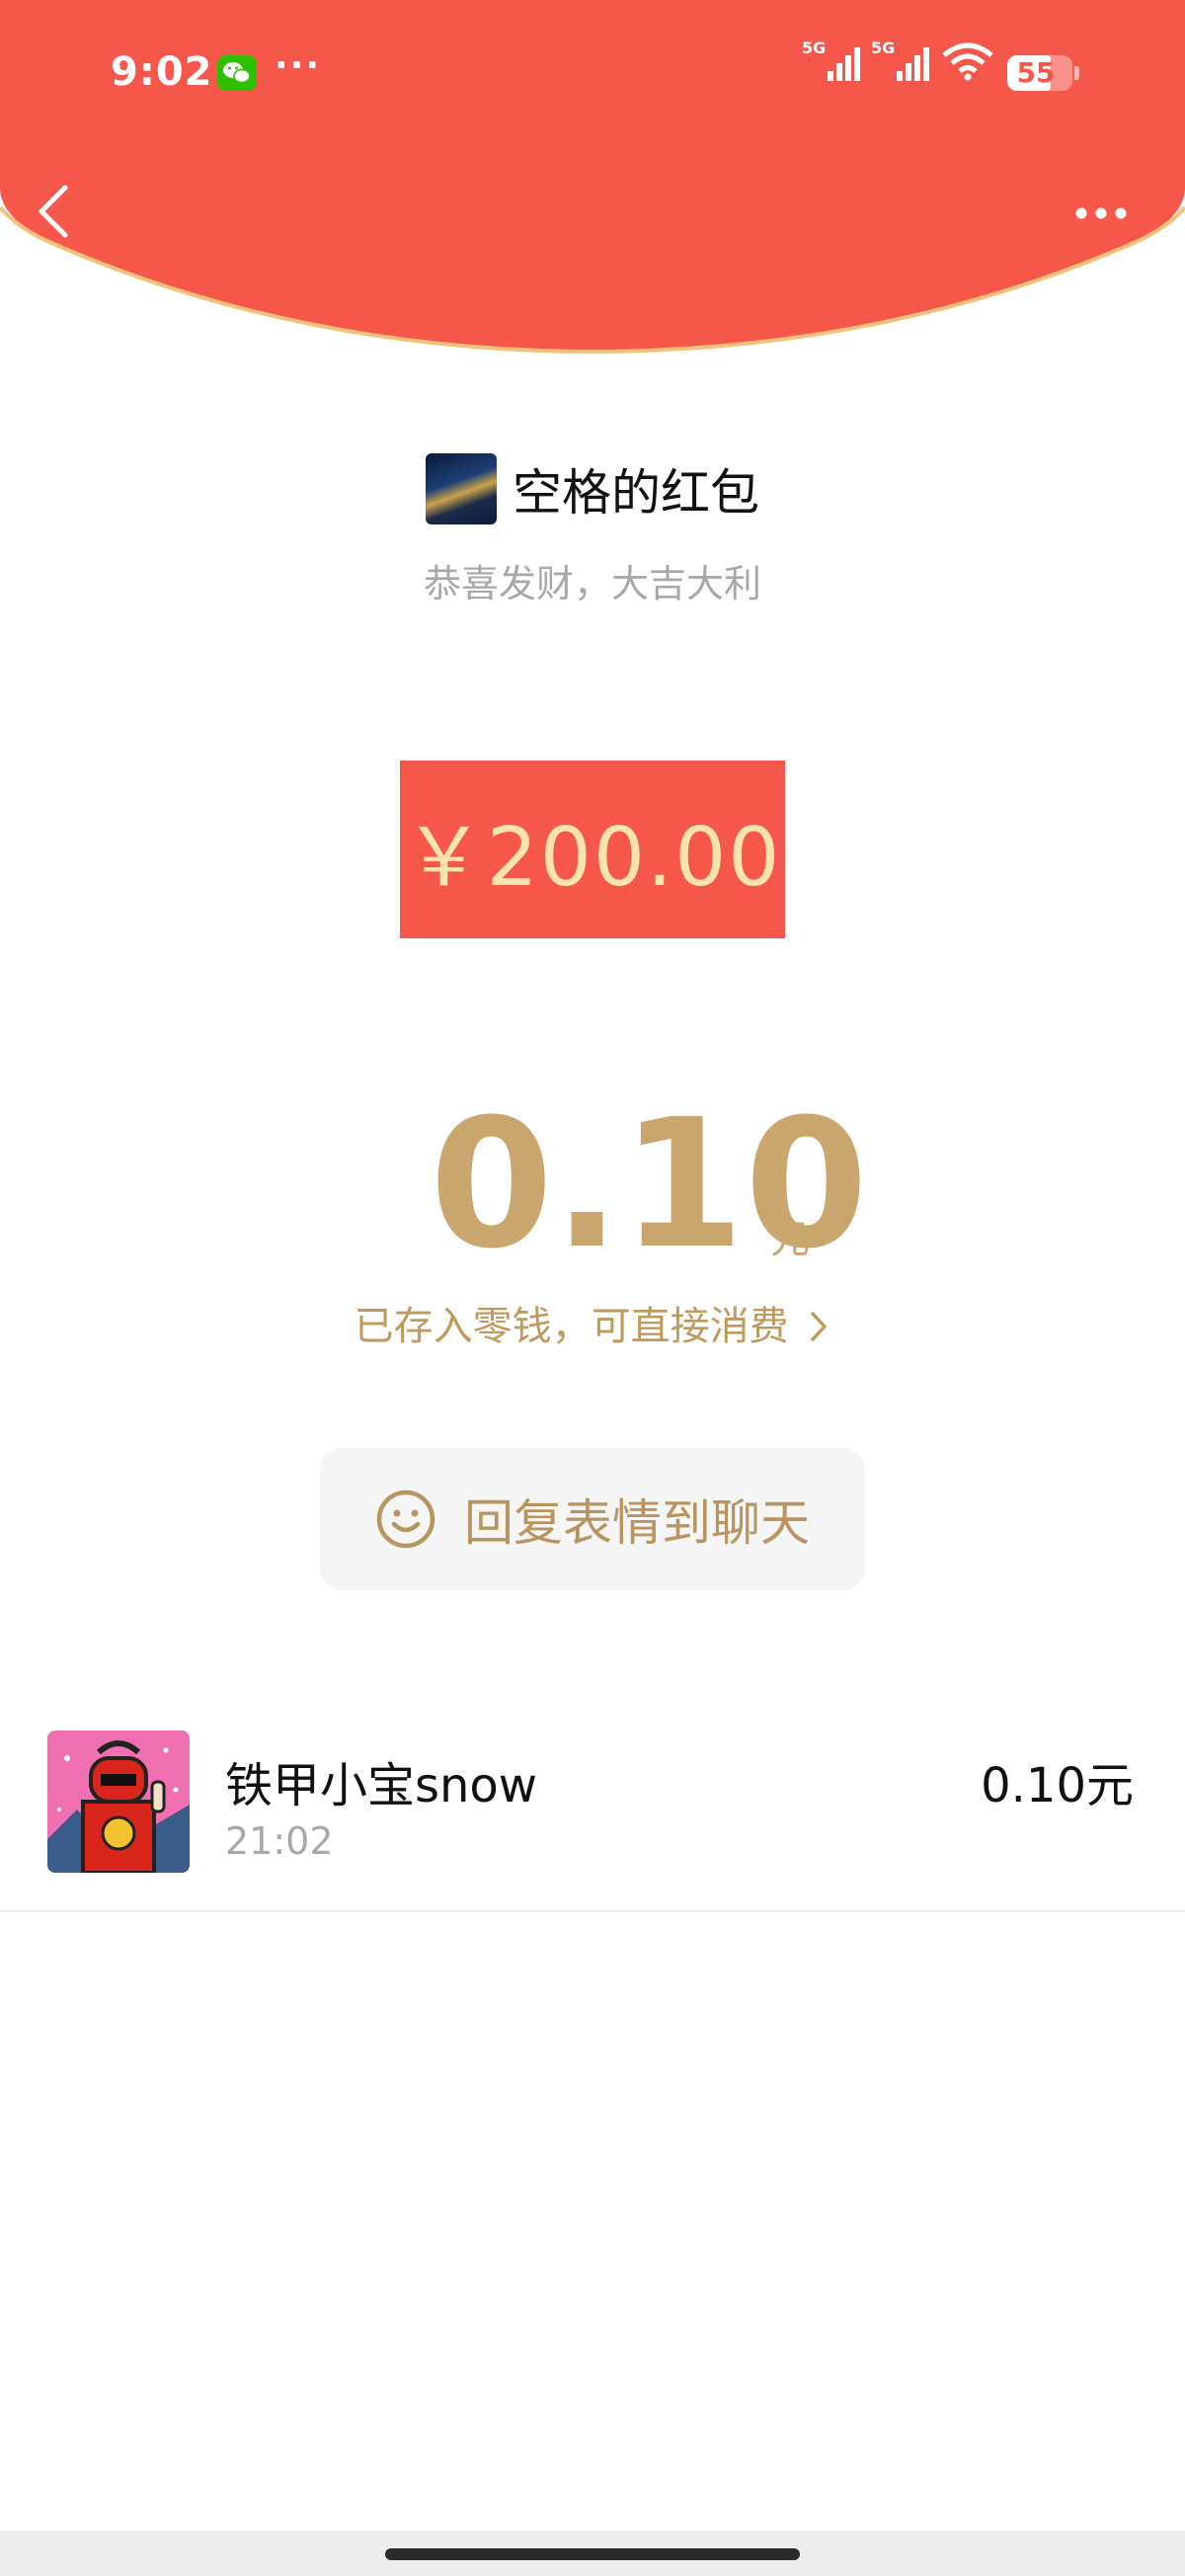 This screenshot has width=1185, height=2576. Describe the element at coordinates (592, 583) in the screenshot. I see `blessing-text: 恭喜发财，大吉大利` at that location.